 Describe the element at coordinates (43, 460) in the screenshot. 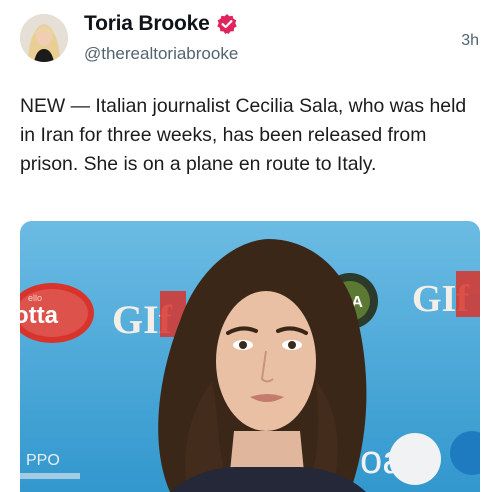

I see `backdrop-bottom-left-text: PPO` at that location.